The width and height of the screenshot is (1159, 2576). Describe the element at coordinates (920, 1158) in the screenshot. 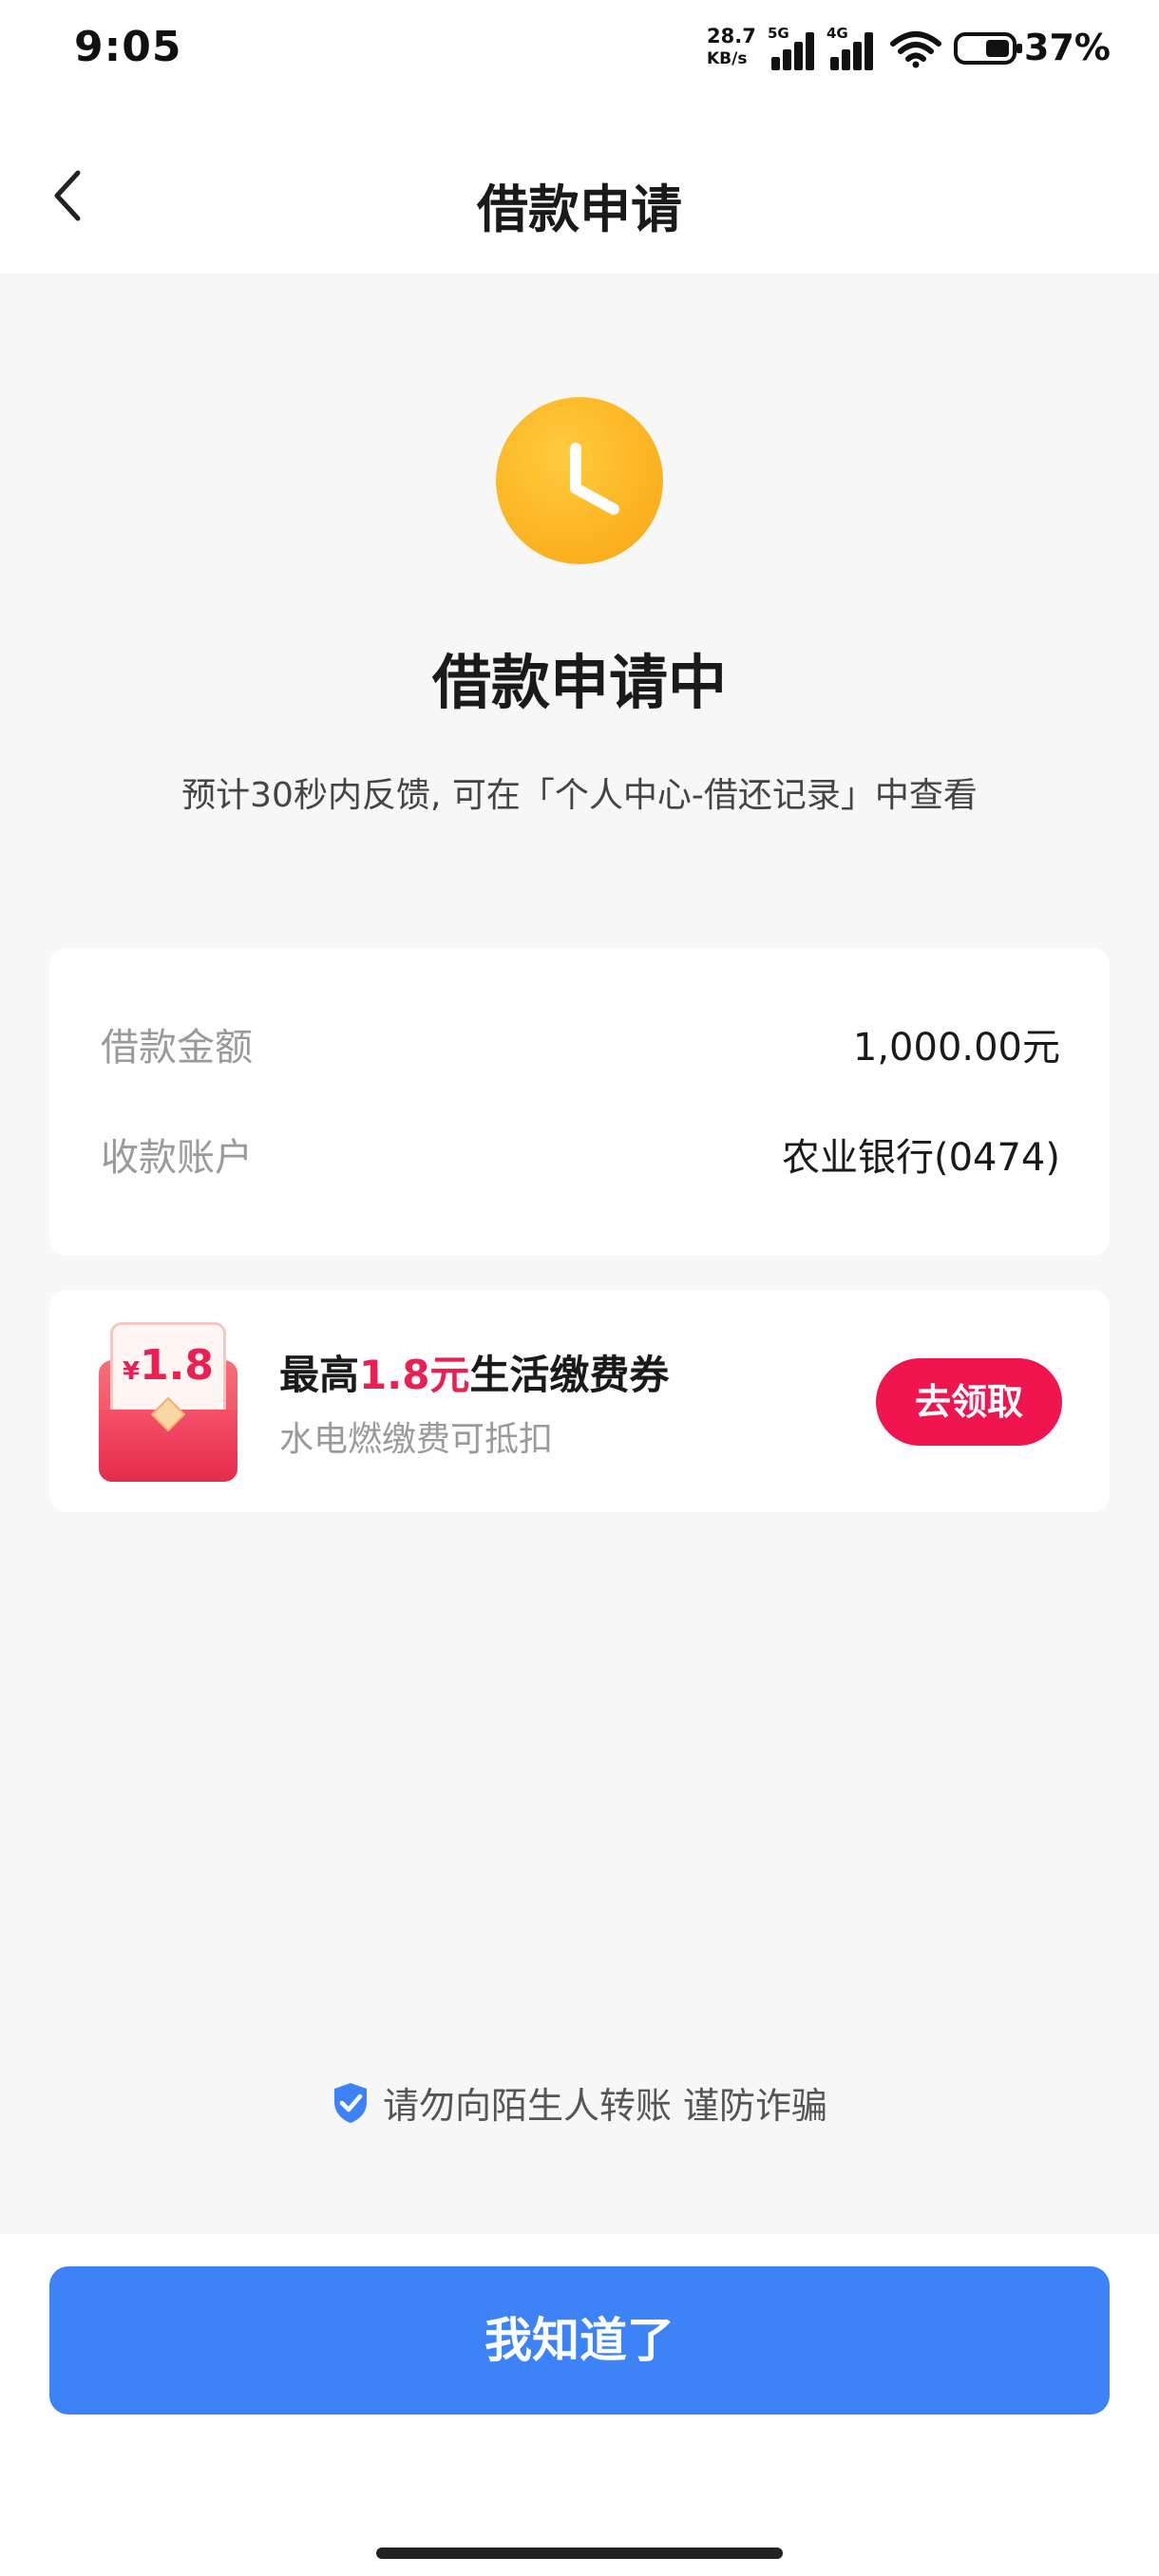

I see `receiving-account-value: 农业银行(0474)` at that location.